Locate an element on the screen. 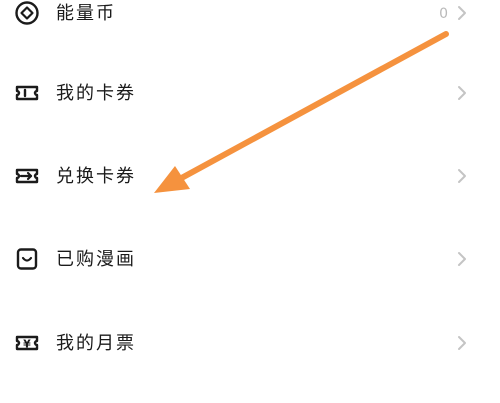 The height and width of the screenshot is (403, 500). menu-item-label: 能量币 is located at coordinates (86, 13).